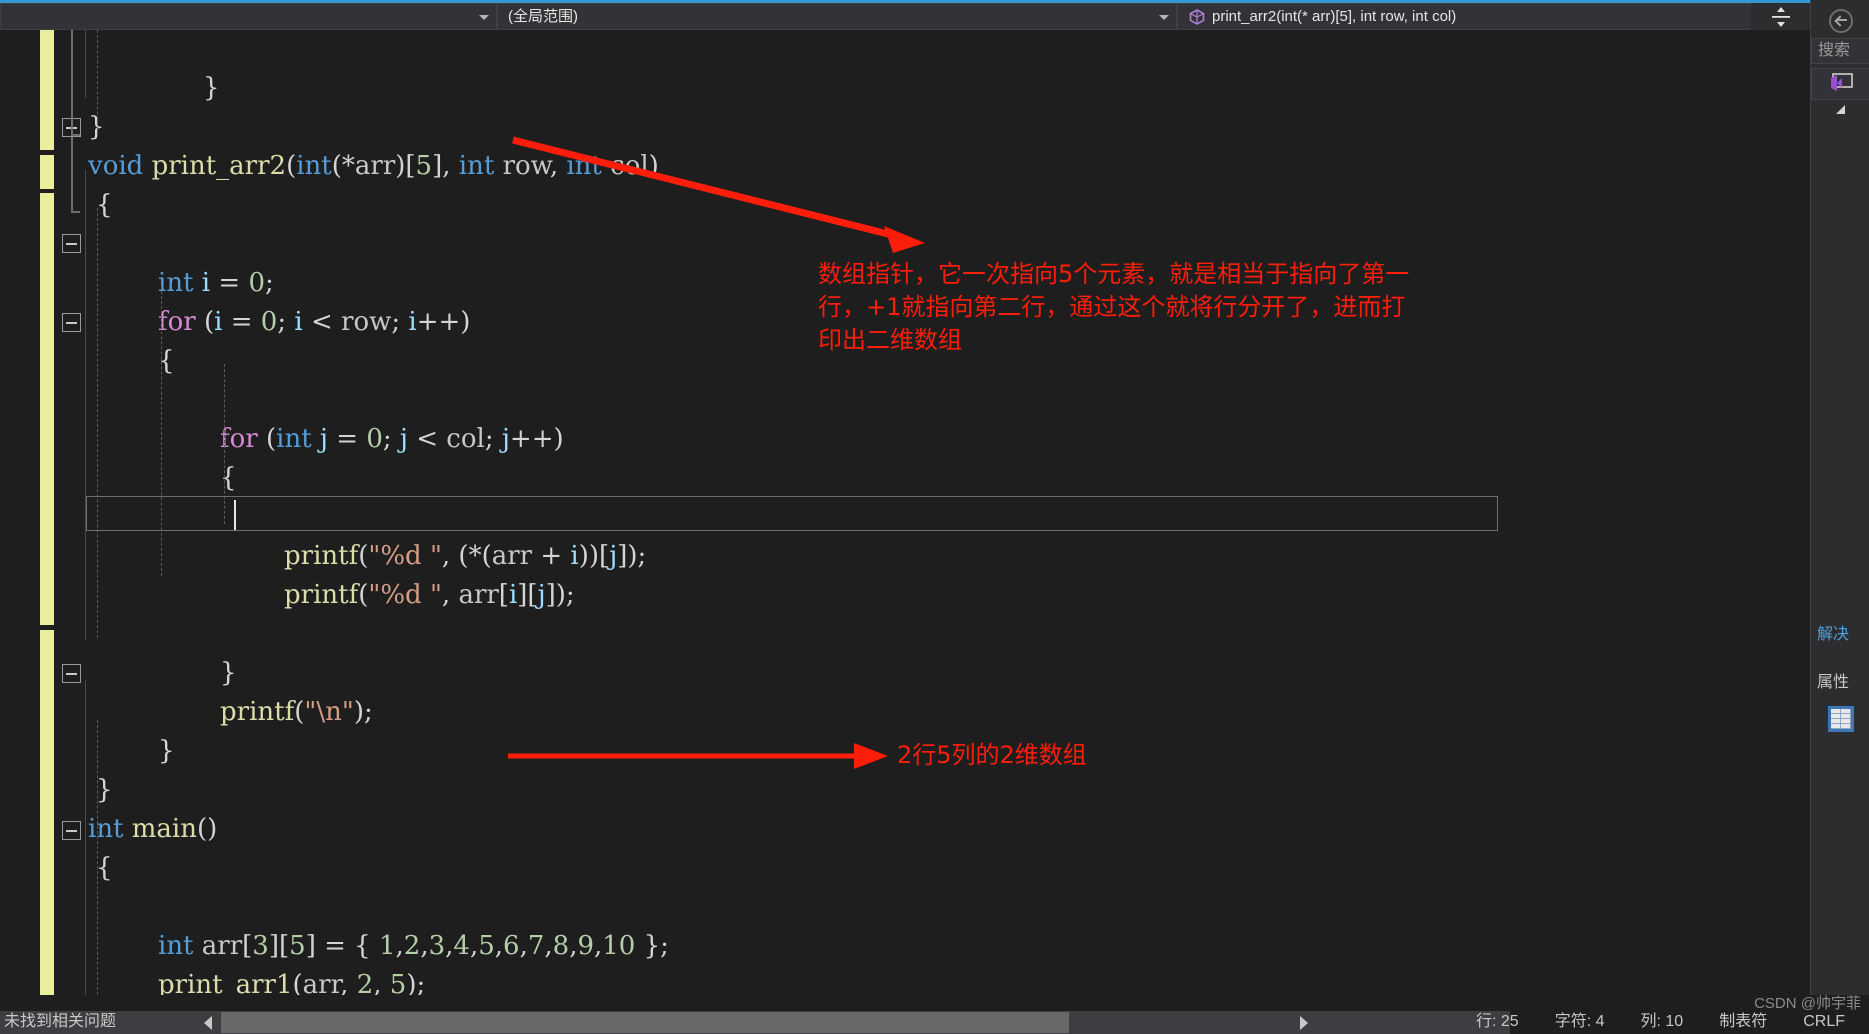 The height and width of the screenshot is (1034, 1869). I want to click on code-line: for (int j = 0; j < col; j++), so click(870, 439).